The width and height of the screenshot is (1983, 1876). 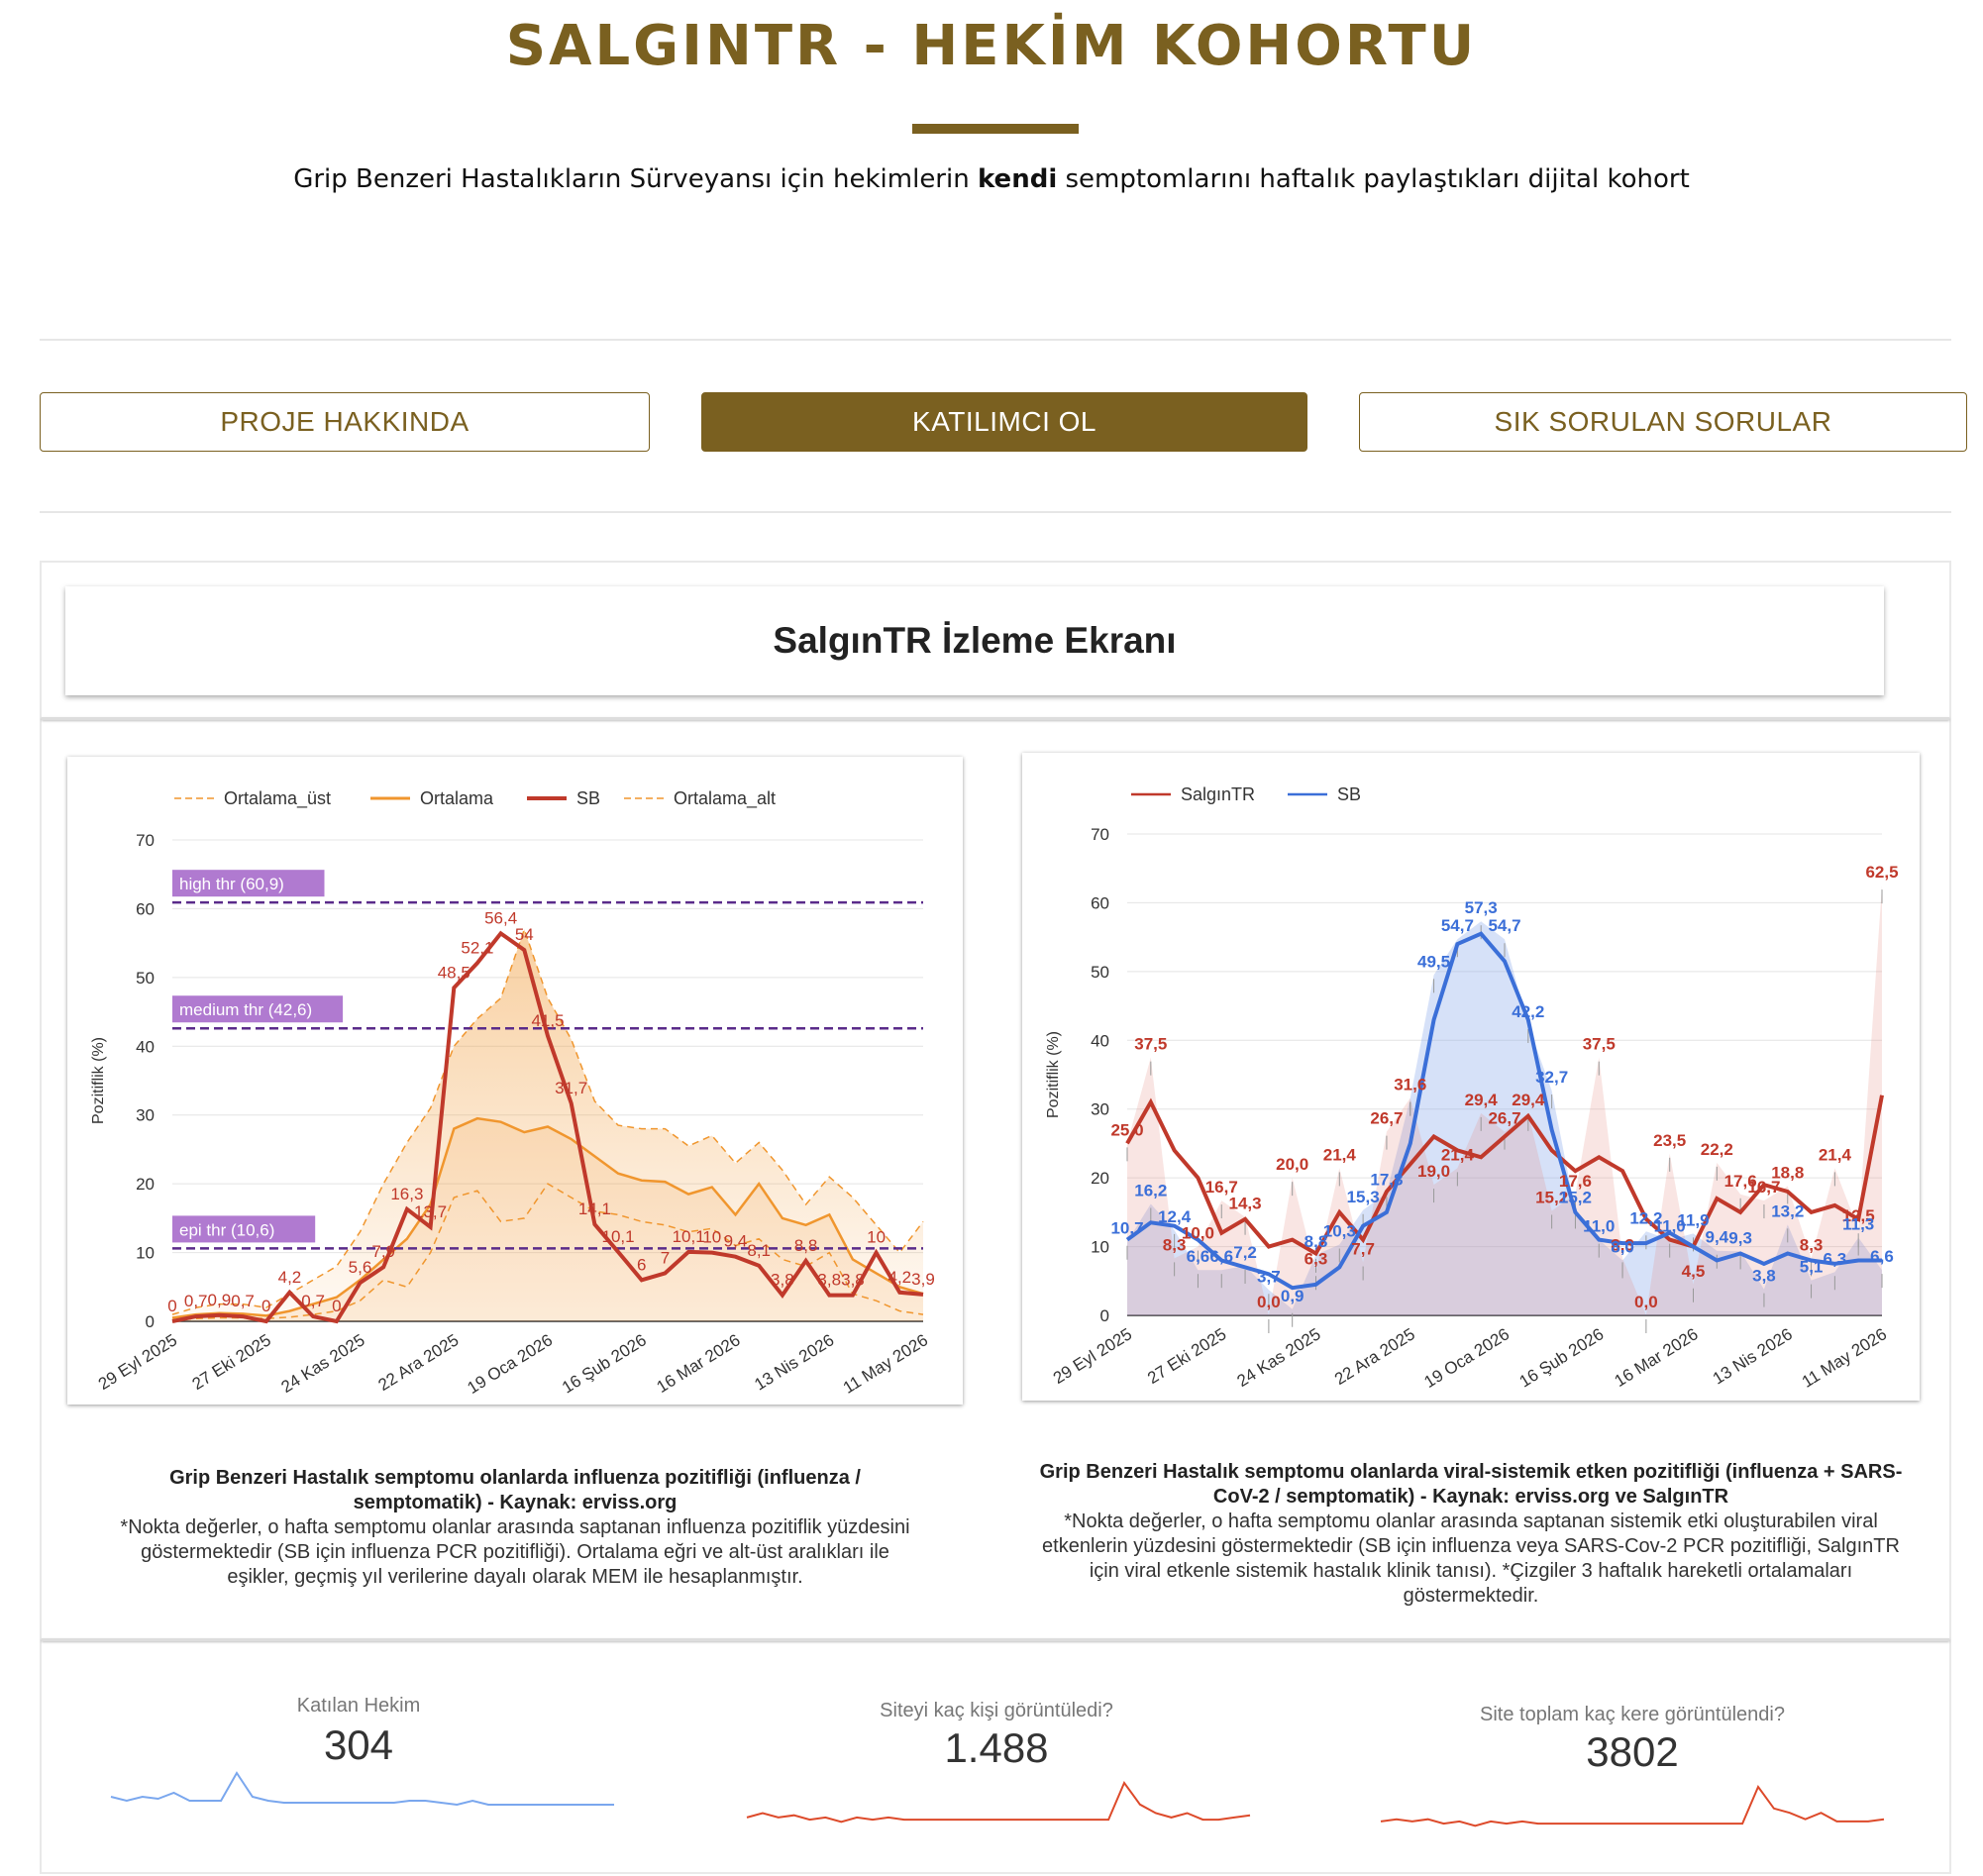 I want to click on divider-nav, so click(x=996, y=512).